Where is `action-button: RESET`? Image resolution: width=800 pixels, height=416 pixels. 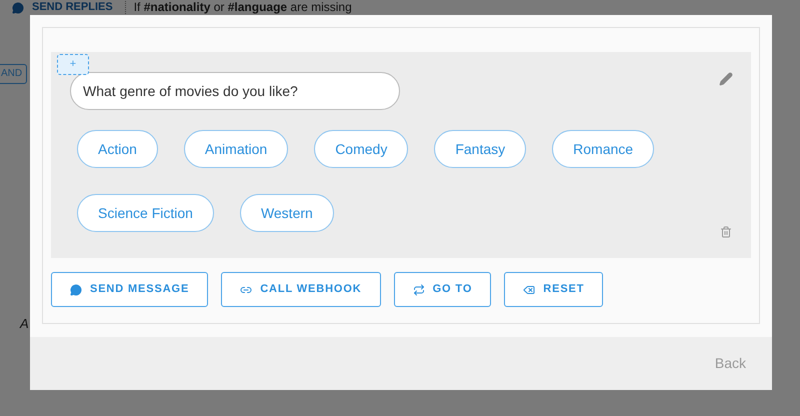
action-button: RESET is located at coordinates (554, 289).